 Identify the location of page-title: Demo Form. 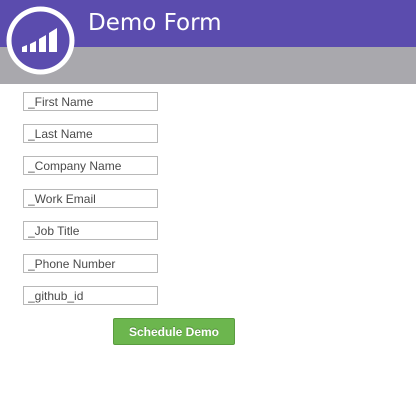
(155, 23).